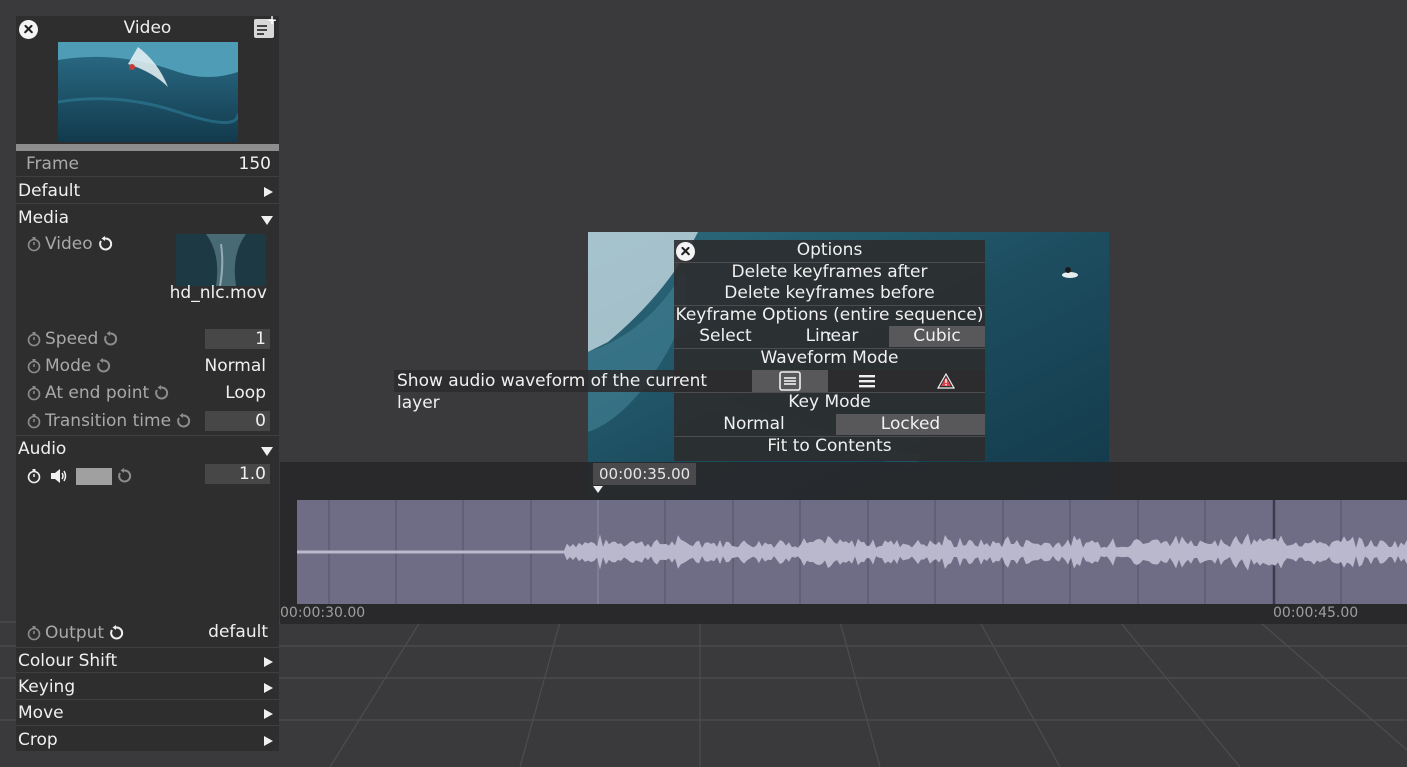 This screenshot has height=767, width=1407. I want to click on section-audio: Audio, so click(147, 448).